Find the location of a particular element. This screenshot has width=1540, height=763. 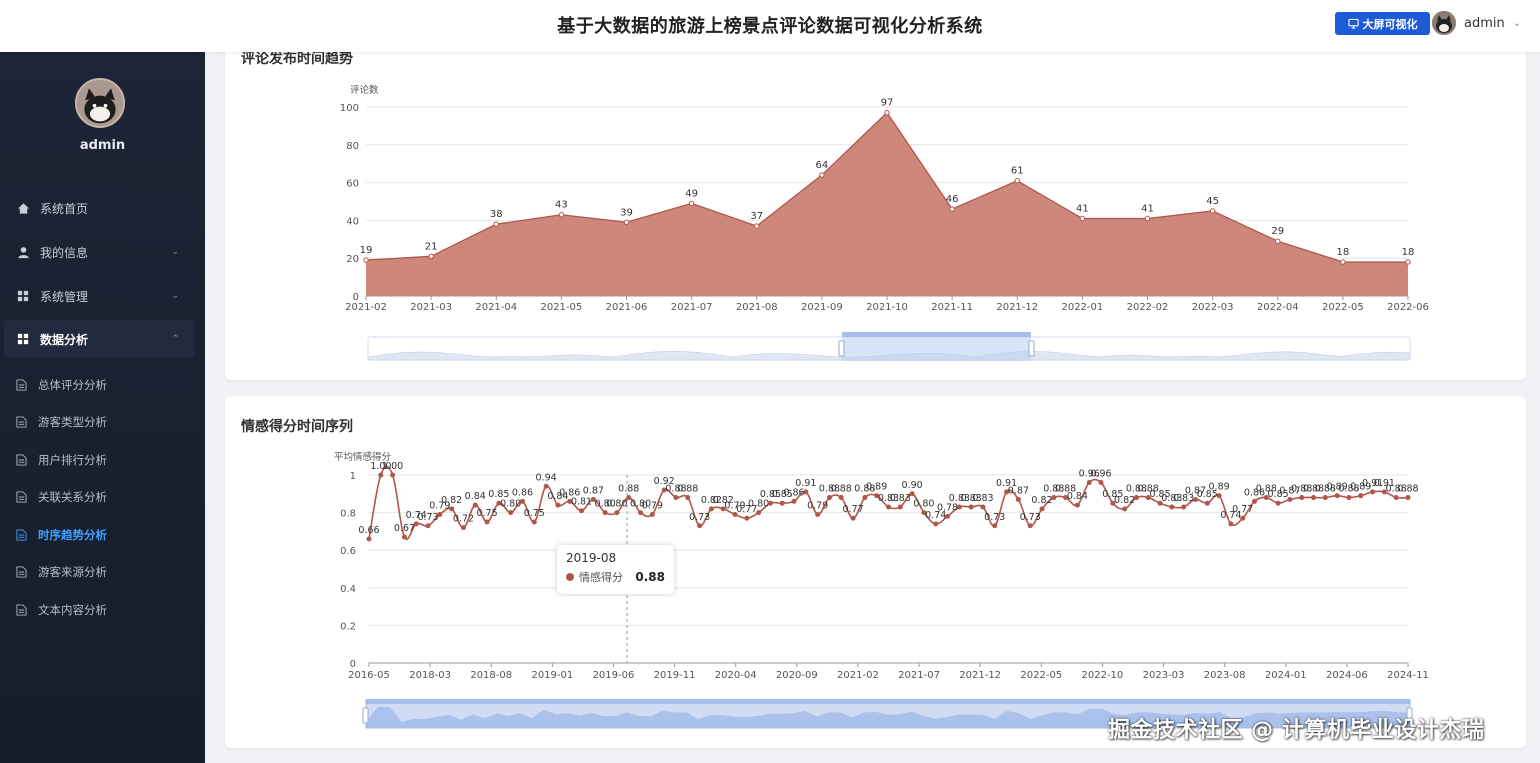

bigscreen-label: 大屏可视化 is located at coordinates (1390, 24).